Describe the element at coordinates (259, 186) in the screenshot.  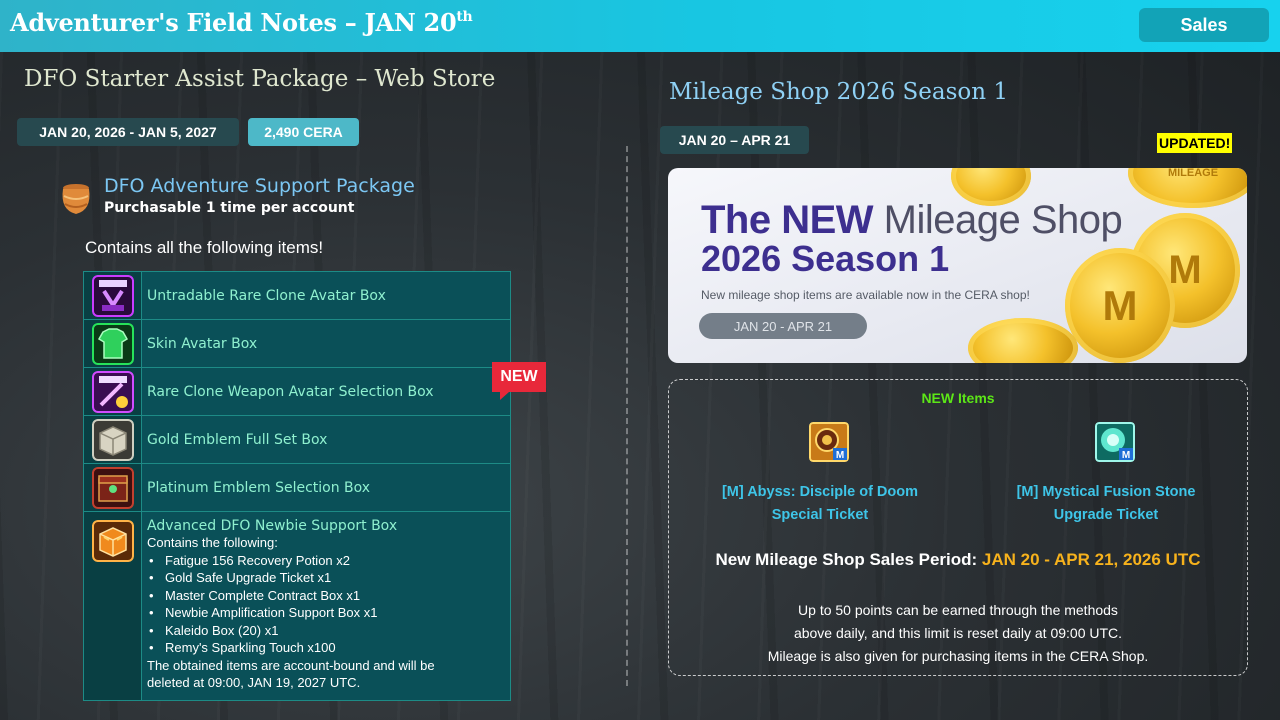
I see `package-name: DFO Adventure Support Package` at that location.